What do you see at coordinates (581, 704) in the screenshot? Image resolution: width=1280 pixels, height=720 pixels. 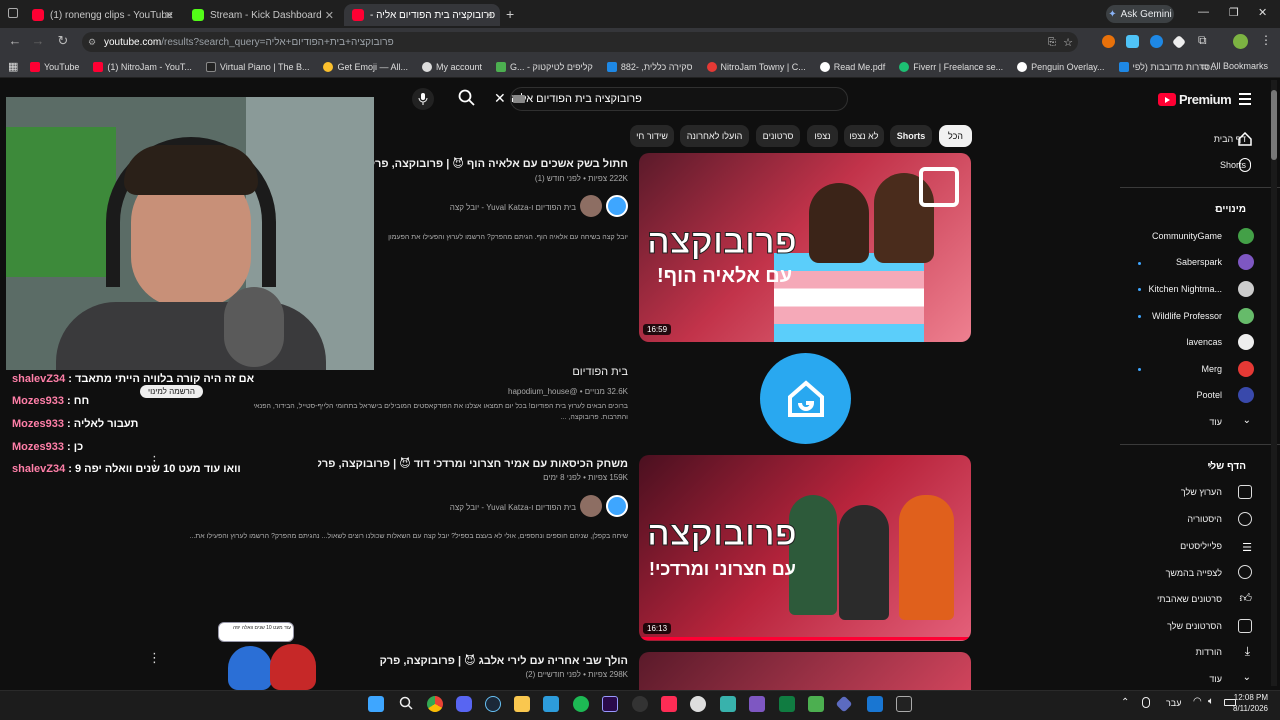 I see `spotify-icon` at bounding box center [581, 704].